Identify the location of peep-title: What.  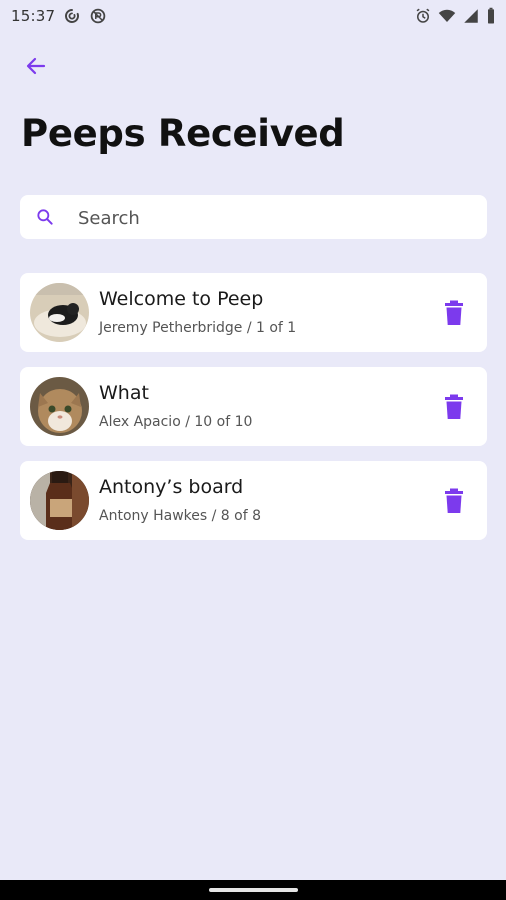
(124, 393).